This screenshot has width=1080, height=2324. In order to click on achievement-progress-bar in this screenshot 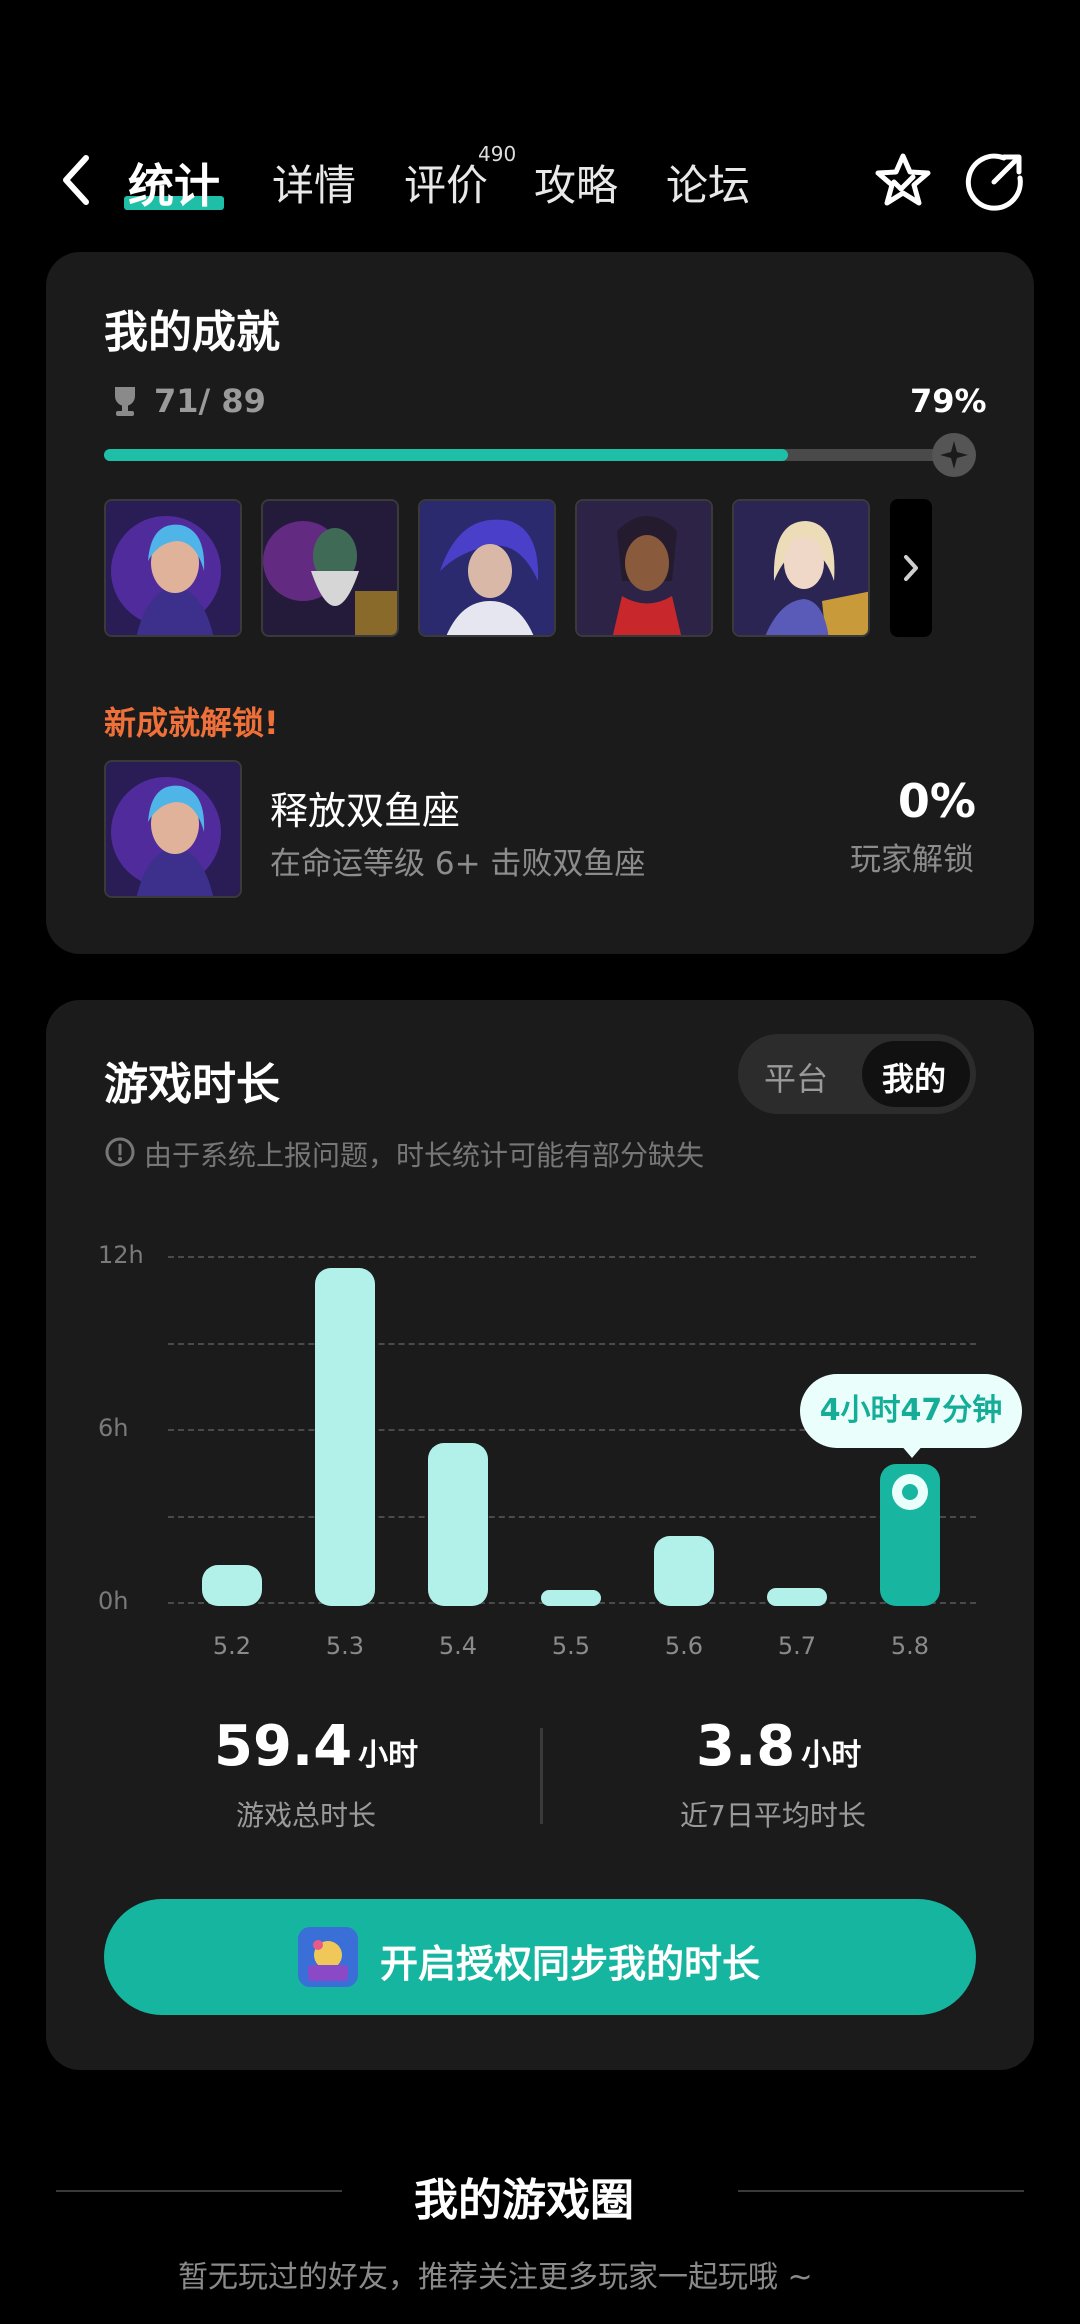, I will do `click(540, 455)`.